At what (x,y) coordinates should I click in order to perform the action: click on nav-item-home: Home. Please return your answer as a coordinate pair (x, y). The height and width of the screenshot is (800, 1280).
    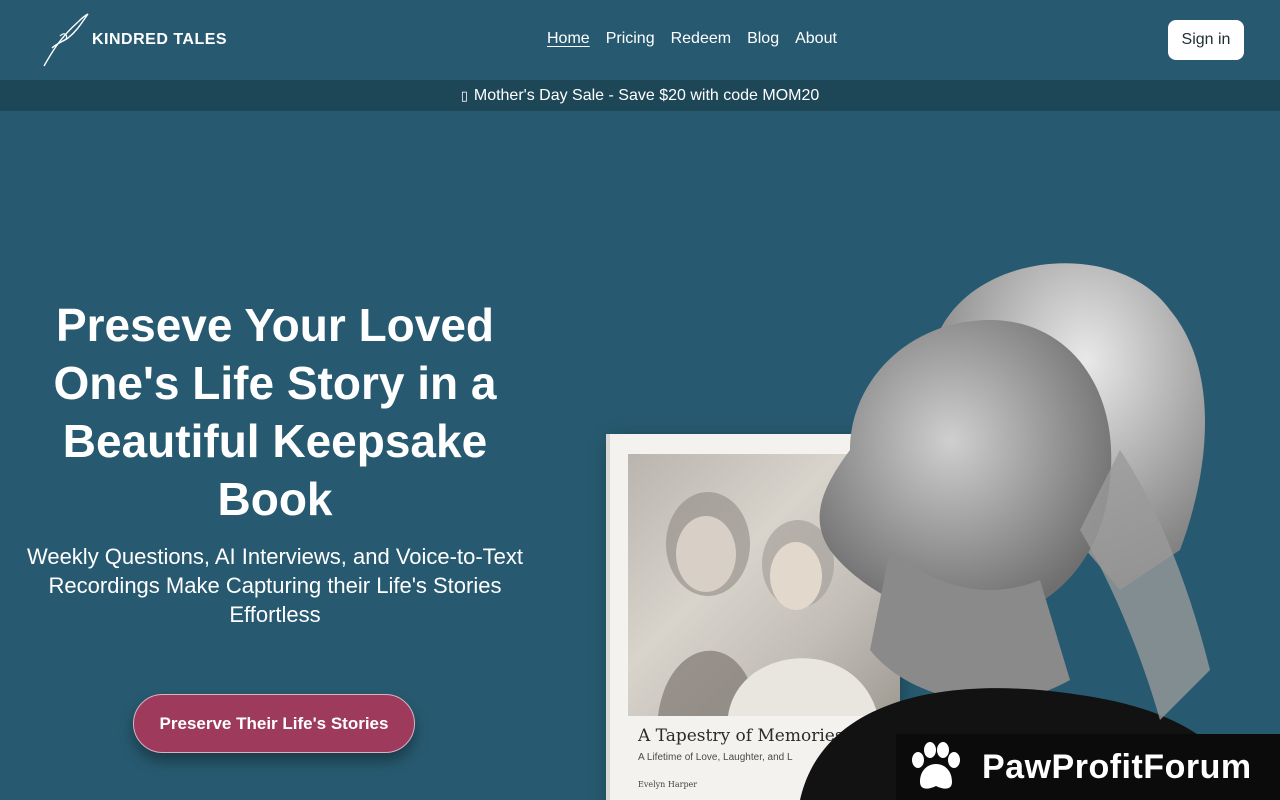
    Looking at the image, I should click on (568, 39).